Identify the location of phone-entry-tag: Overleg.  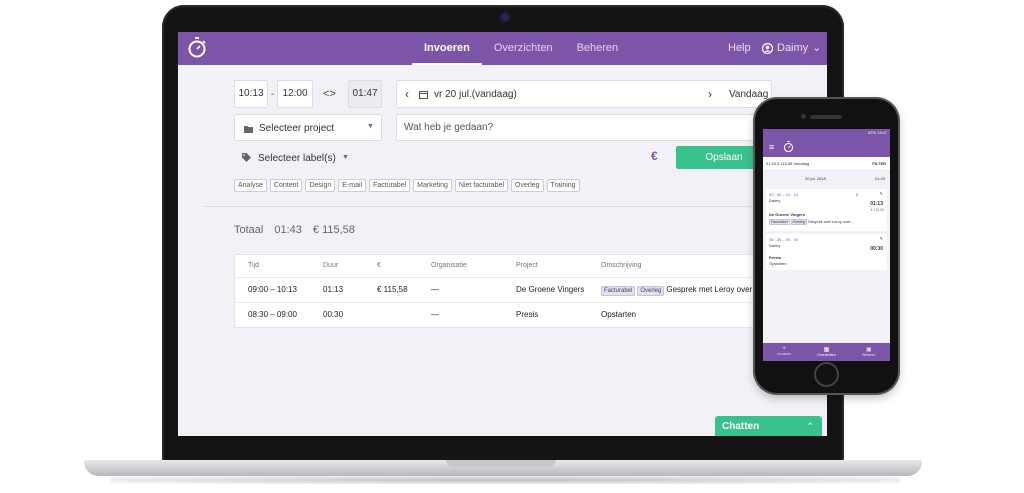
(798, 222).